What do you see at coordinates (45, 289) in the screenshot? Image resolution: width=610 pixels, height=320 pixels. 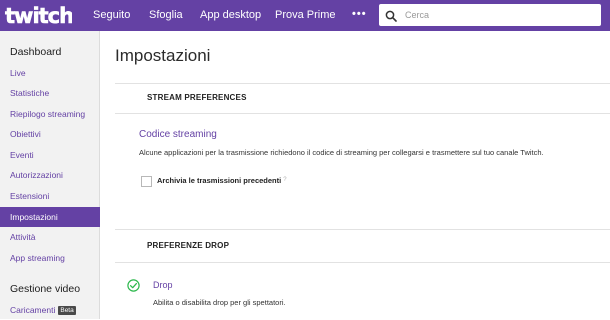 I see `sidebar-heading-gestione-video: Gestione video` at bounding box center [45, 289].